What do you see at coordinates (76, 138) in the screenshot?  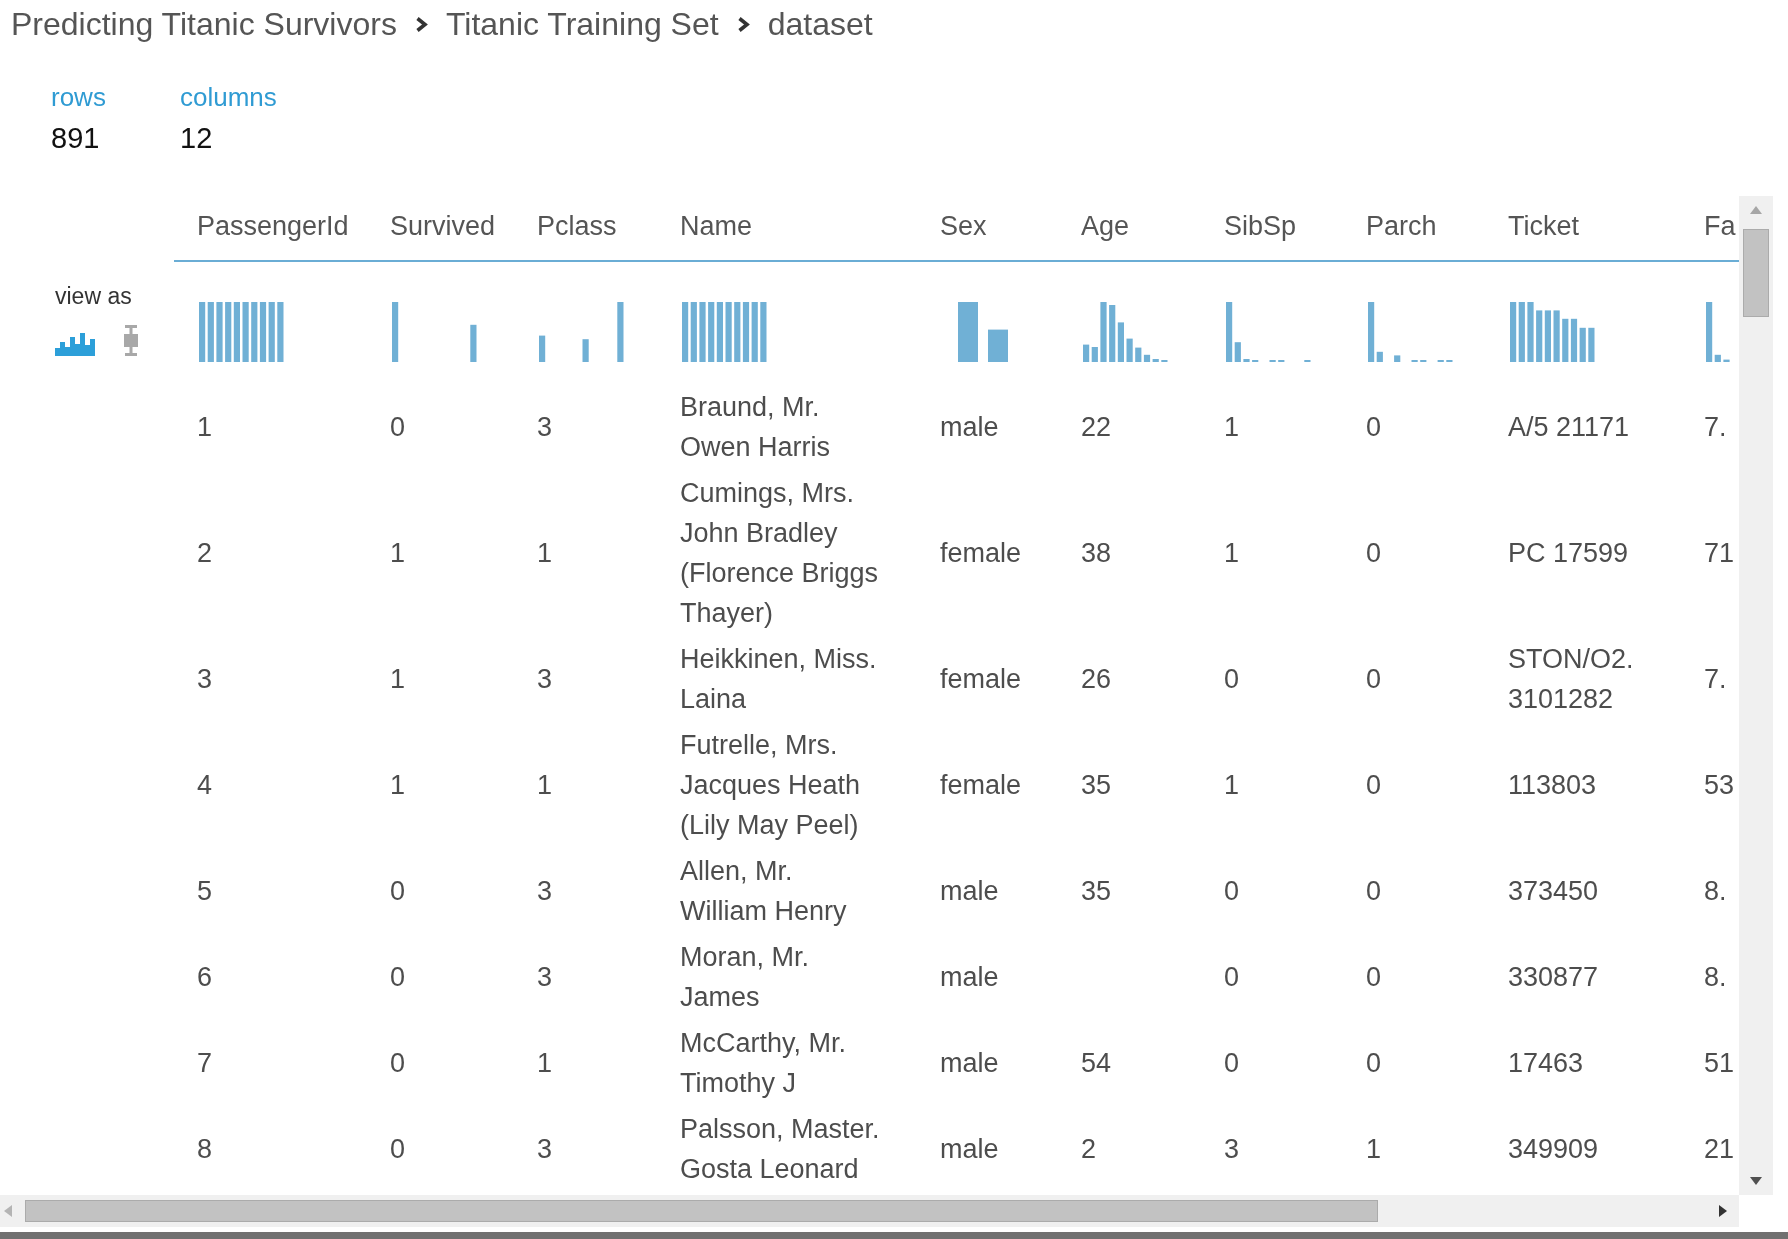 I see `stat-value: 891` at bounding box center [76, 138].